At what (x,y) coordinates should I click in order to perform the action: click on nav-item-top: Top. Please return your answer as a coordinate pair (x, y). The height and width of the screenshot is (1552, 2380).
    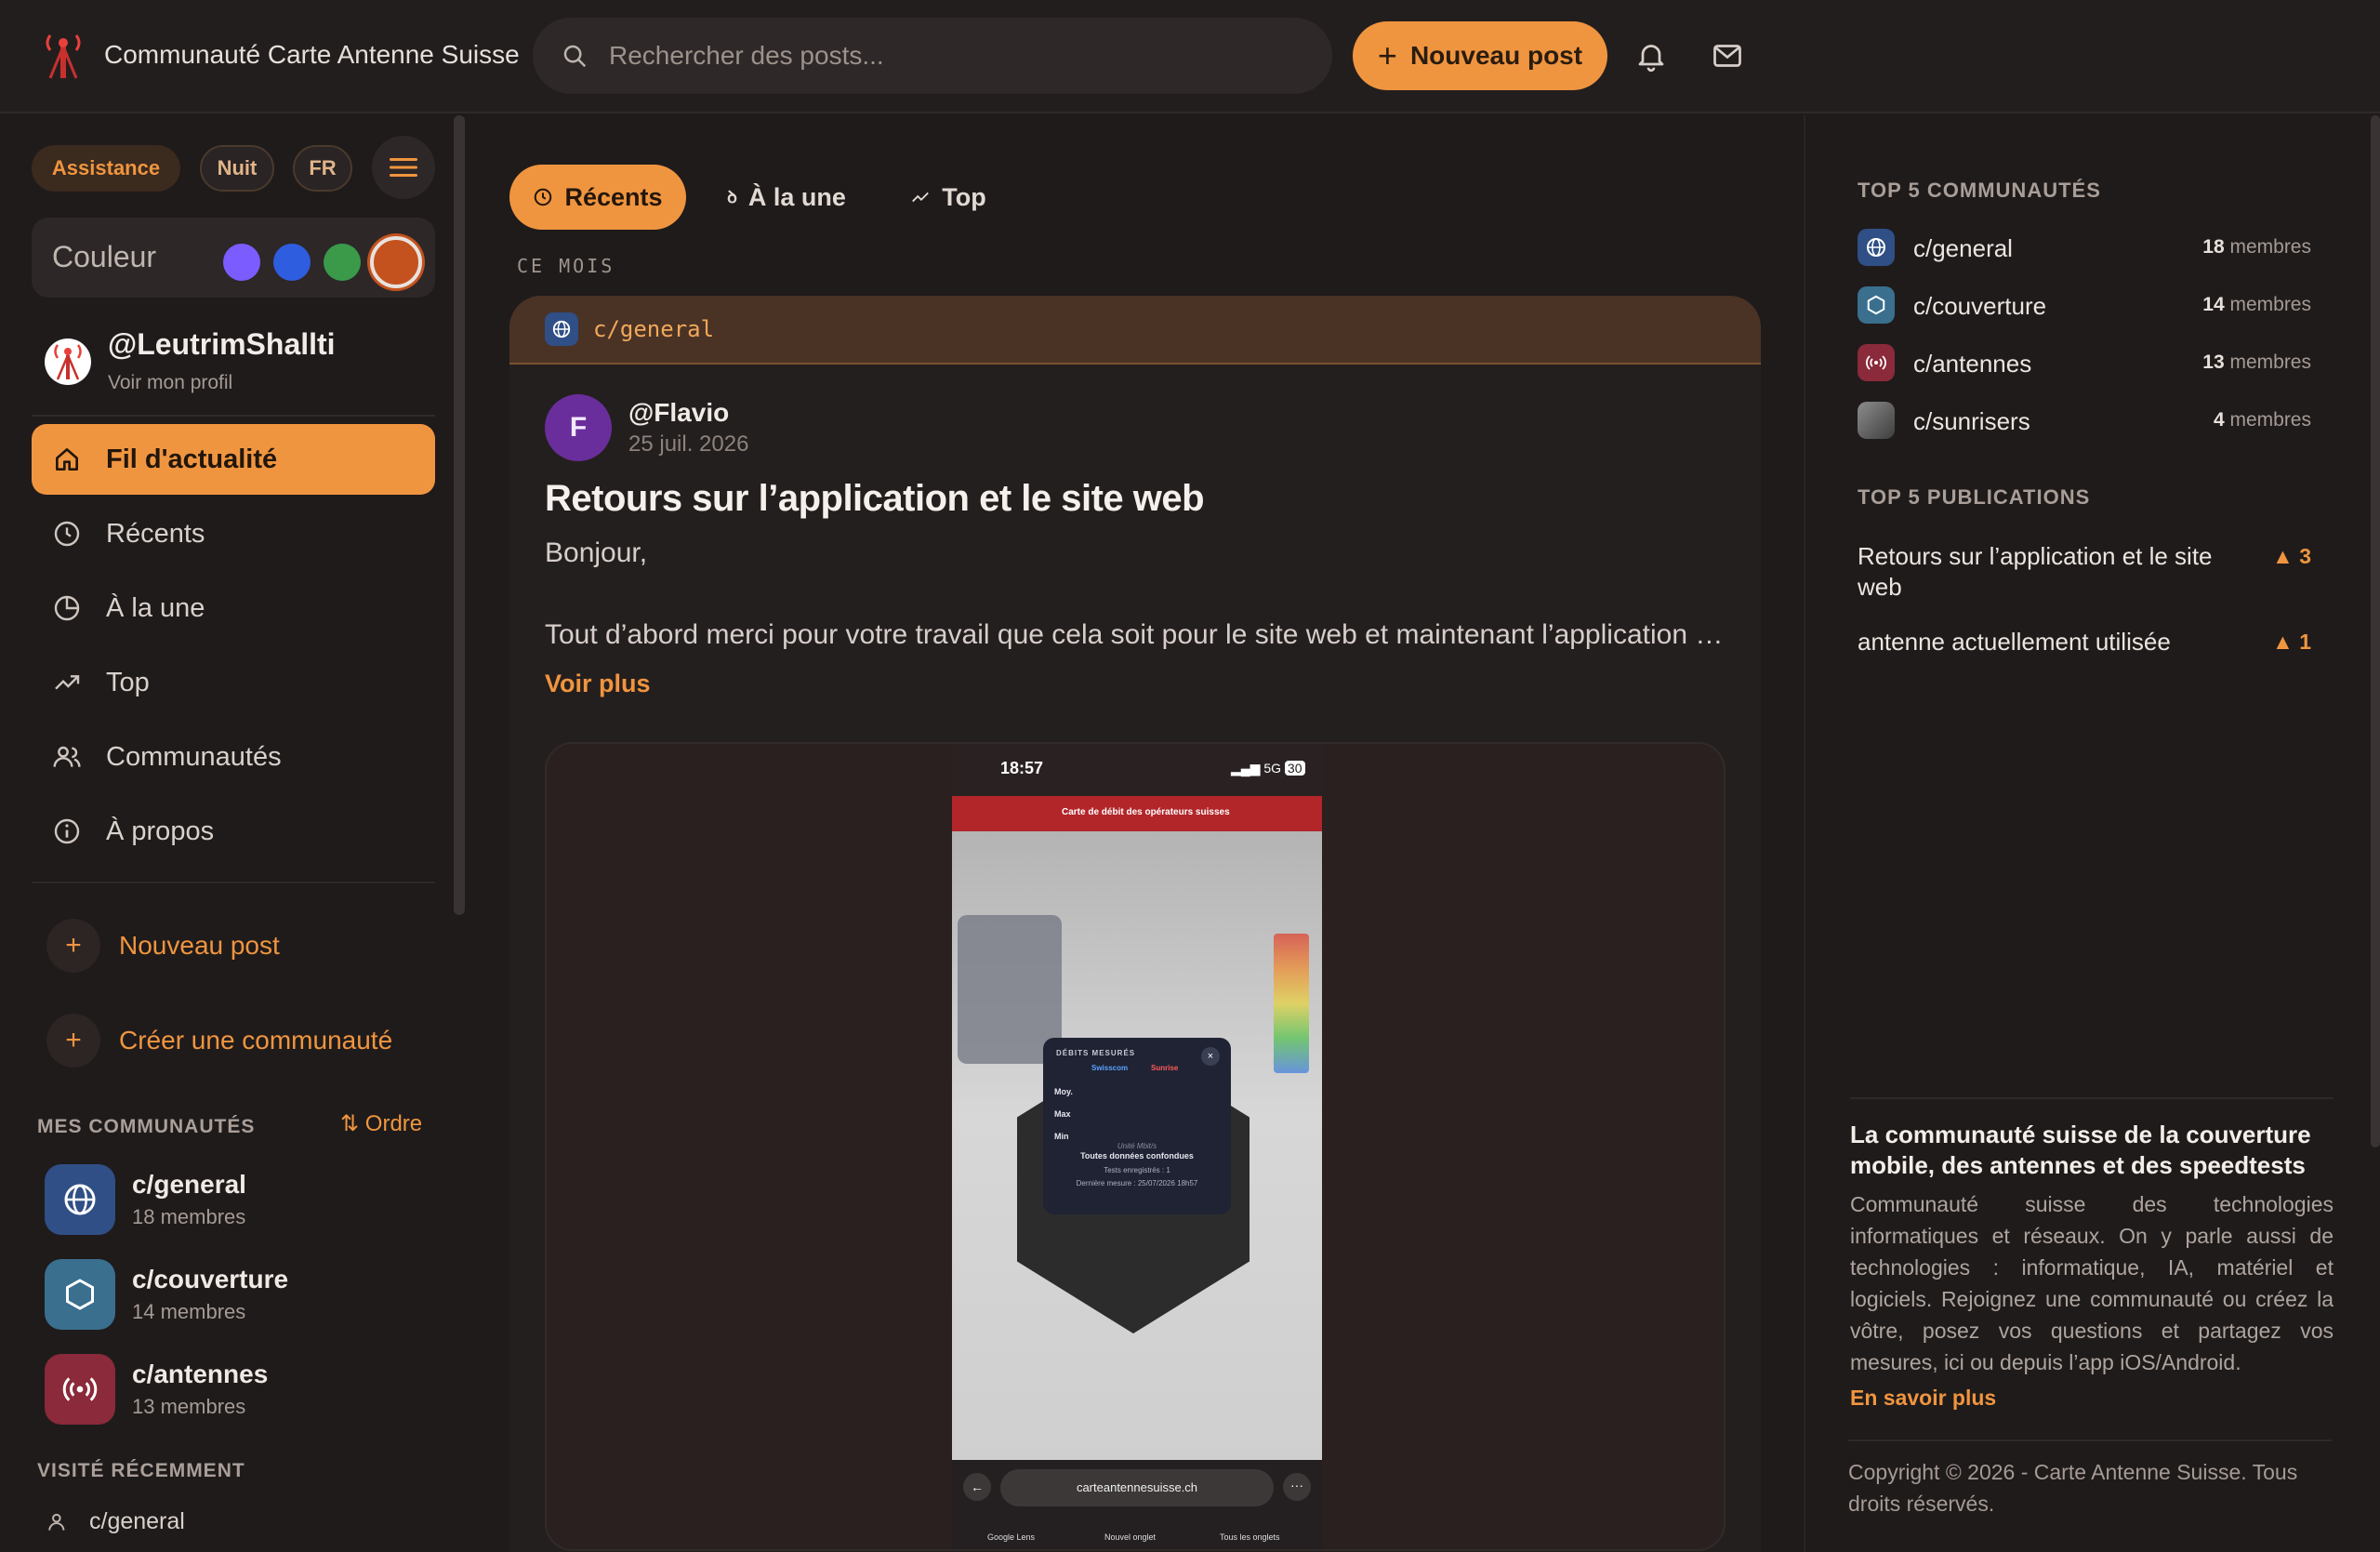
    Looking at the image, I should click on (233, 682).